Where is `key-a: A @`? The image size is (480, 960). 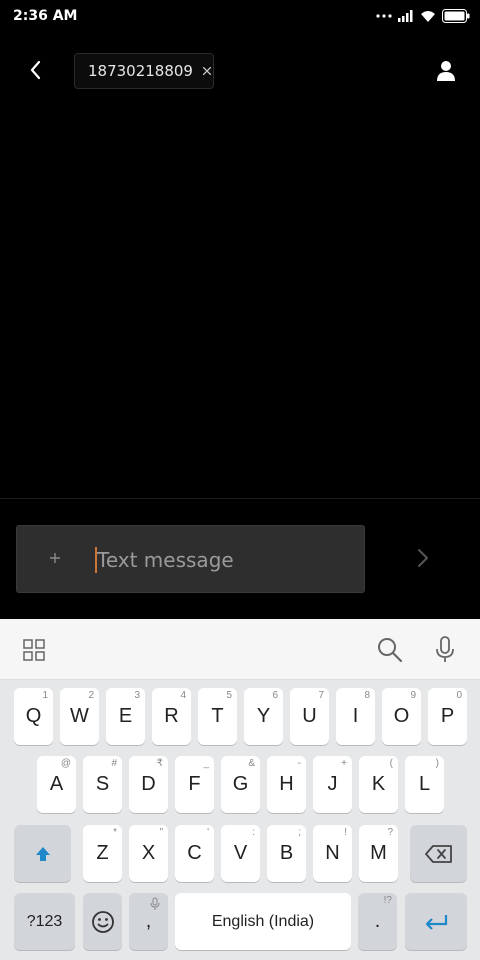 key-a: A @ is located at coordinates (56, 784).